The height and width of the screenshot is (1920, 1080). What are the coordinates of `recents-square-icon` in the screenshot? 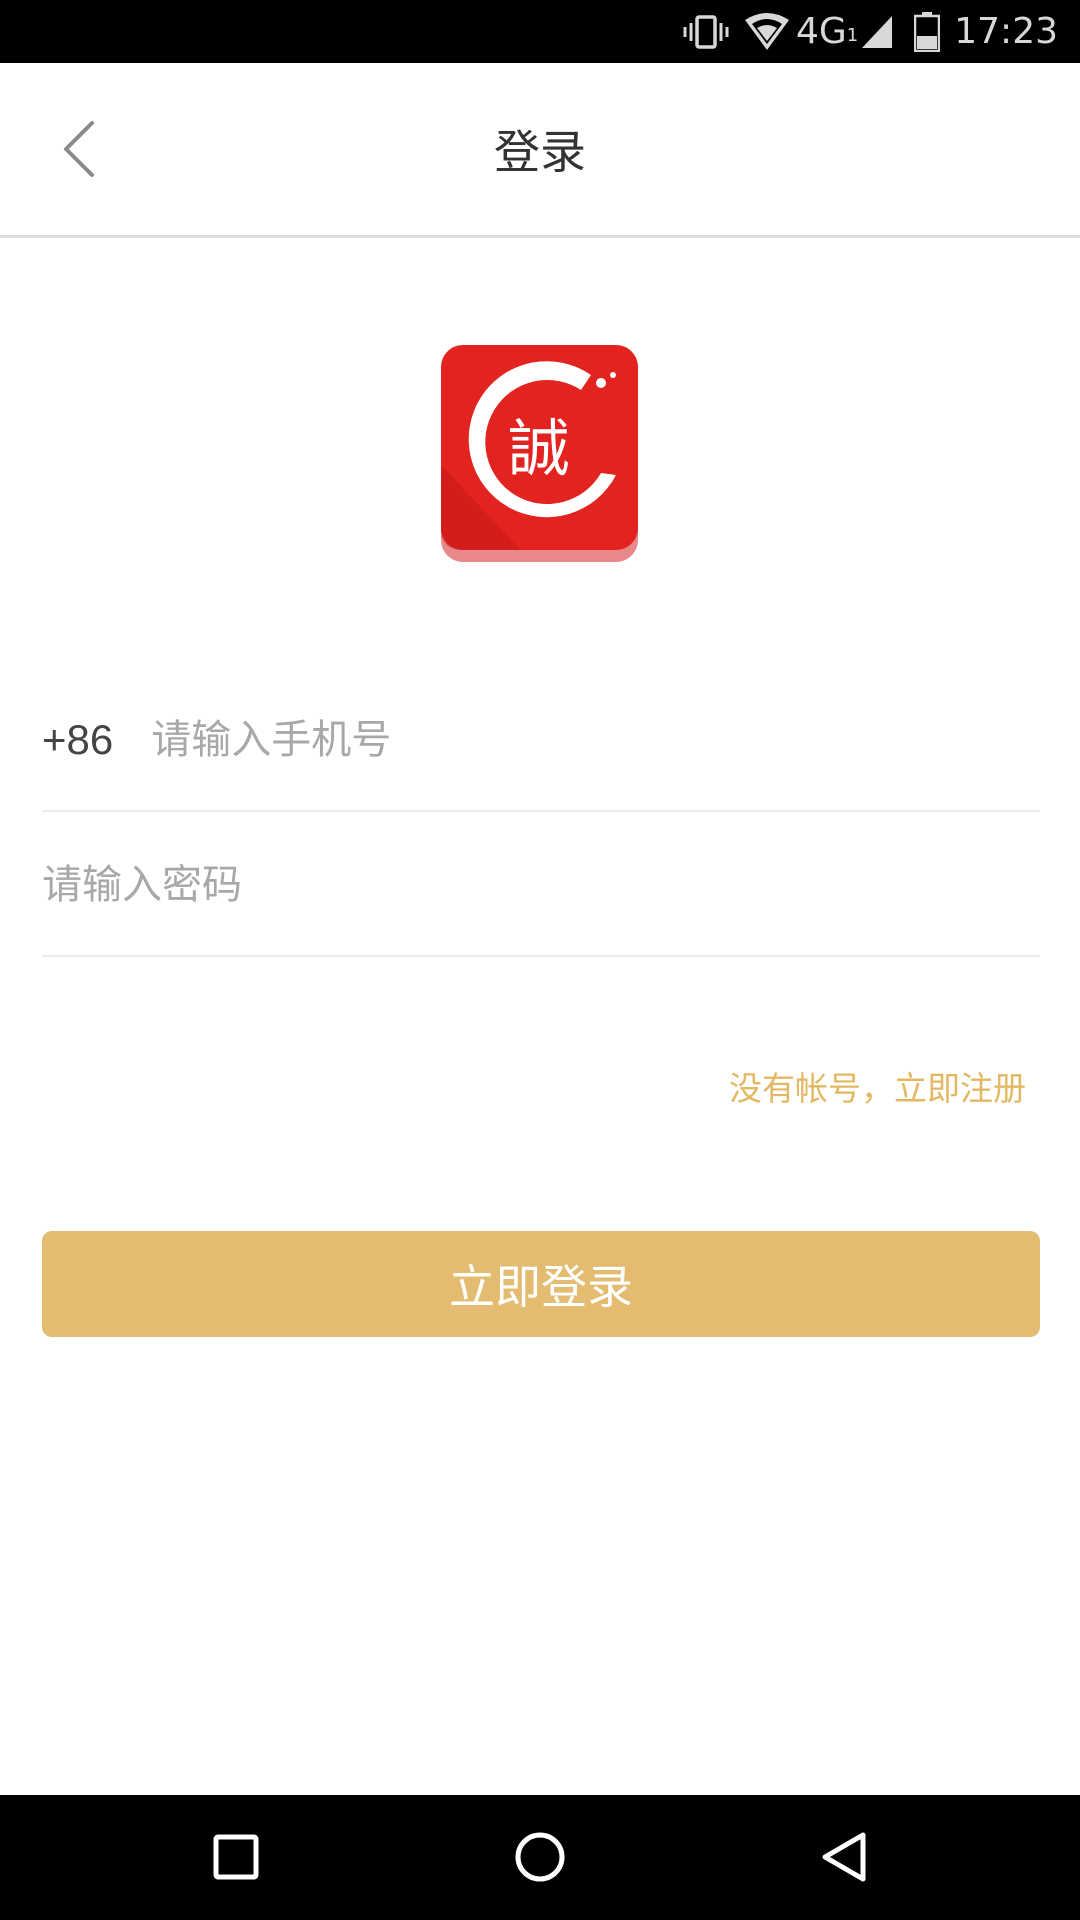 It's located at (236, 1857).